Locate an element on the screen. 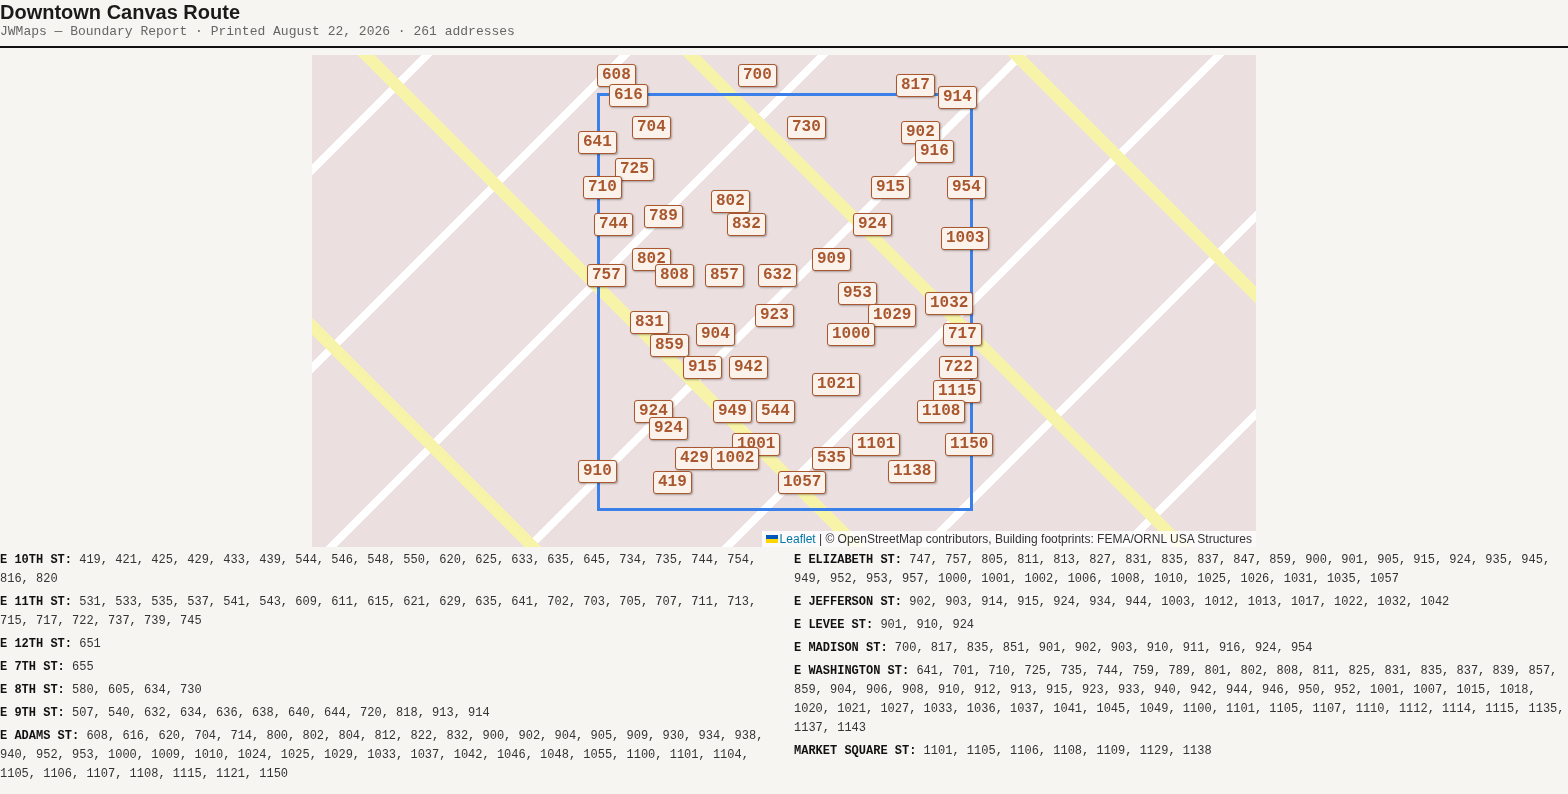 Image resolution: width=1568 pixels, height=794 pixels. street-address-list: E 8TH ST: 580, 605, 634, 730 is located at coordinates (387, 690).